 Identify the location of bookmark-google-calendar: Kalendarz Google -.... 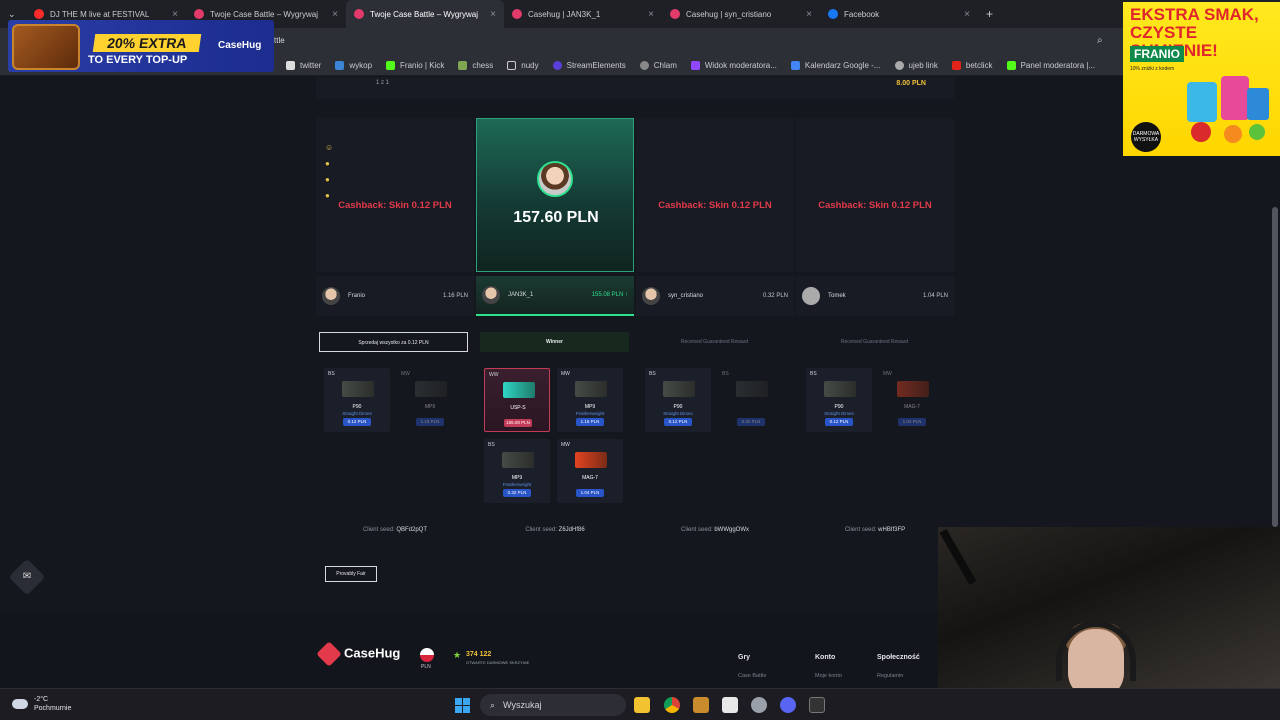
(835, 65).